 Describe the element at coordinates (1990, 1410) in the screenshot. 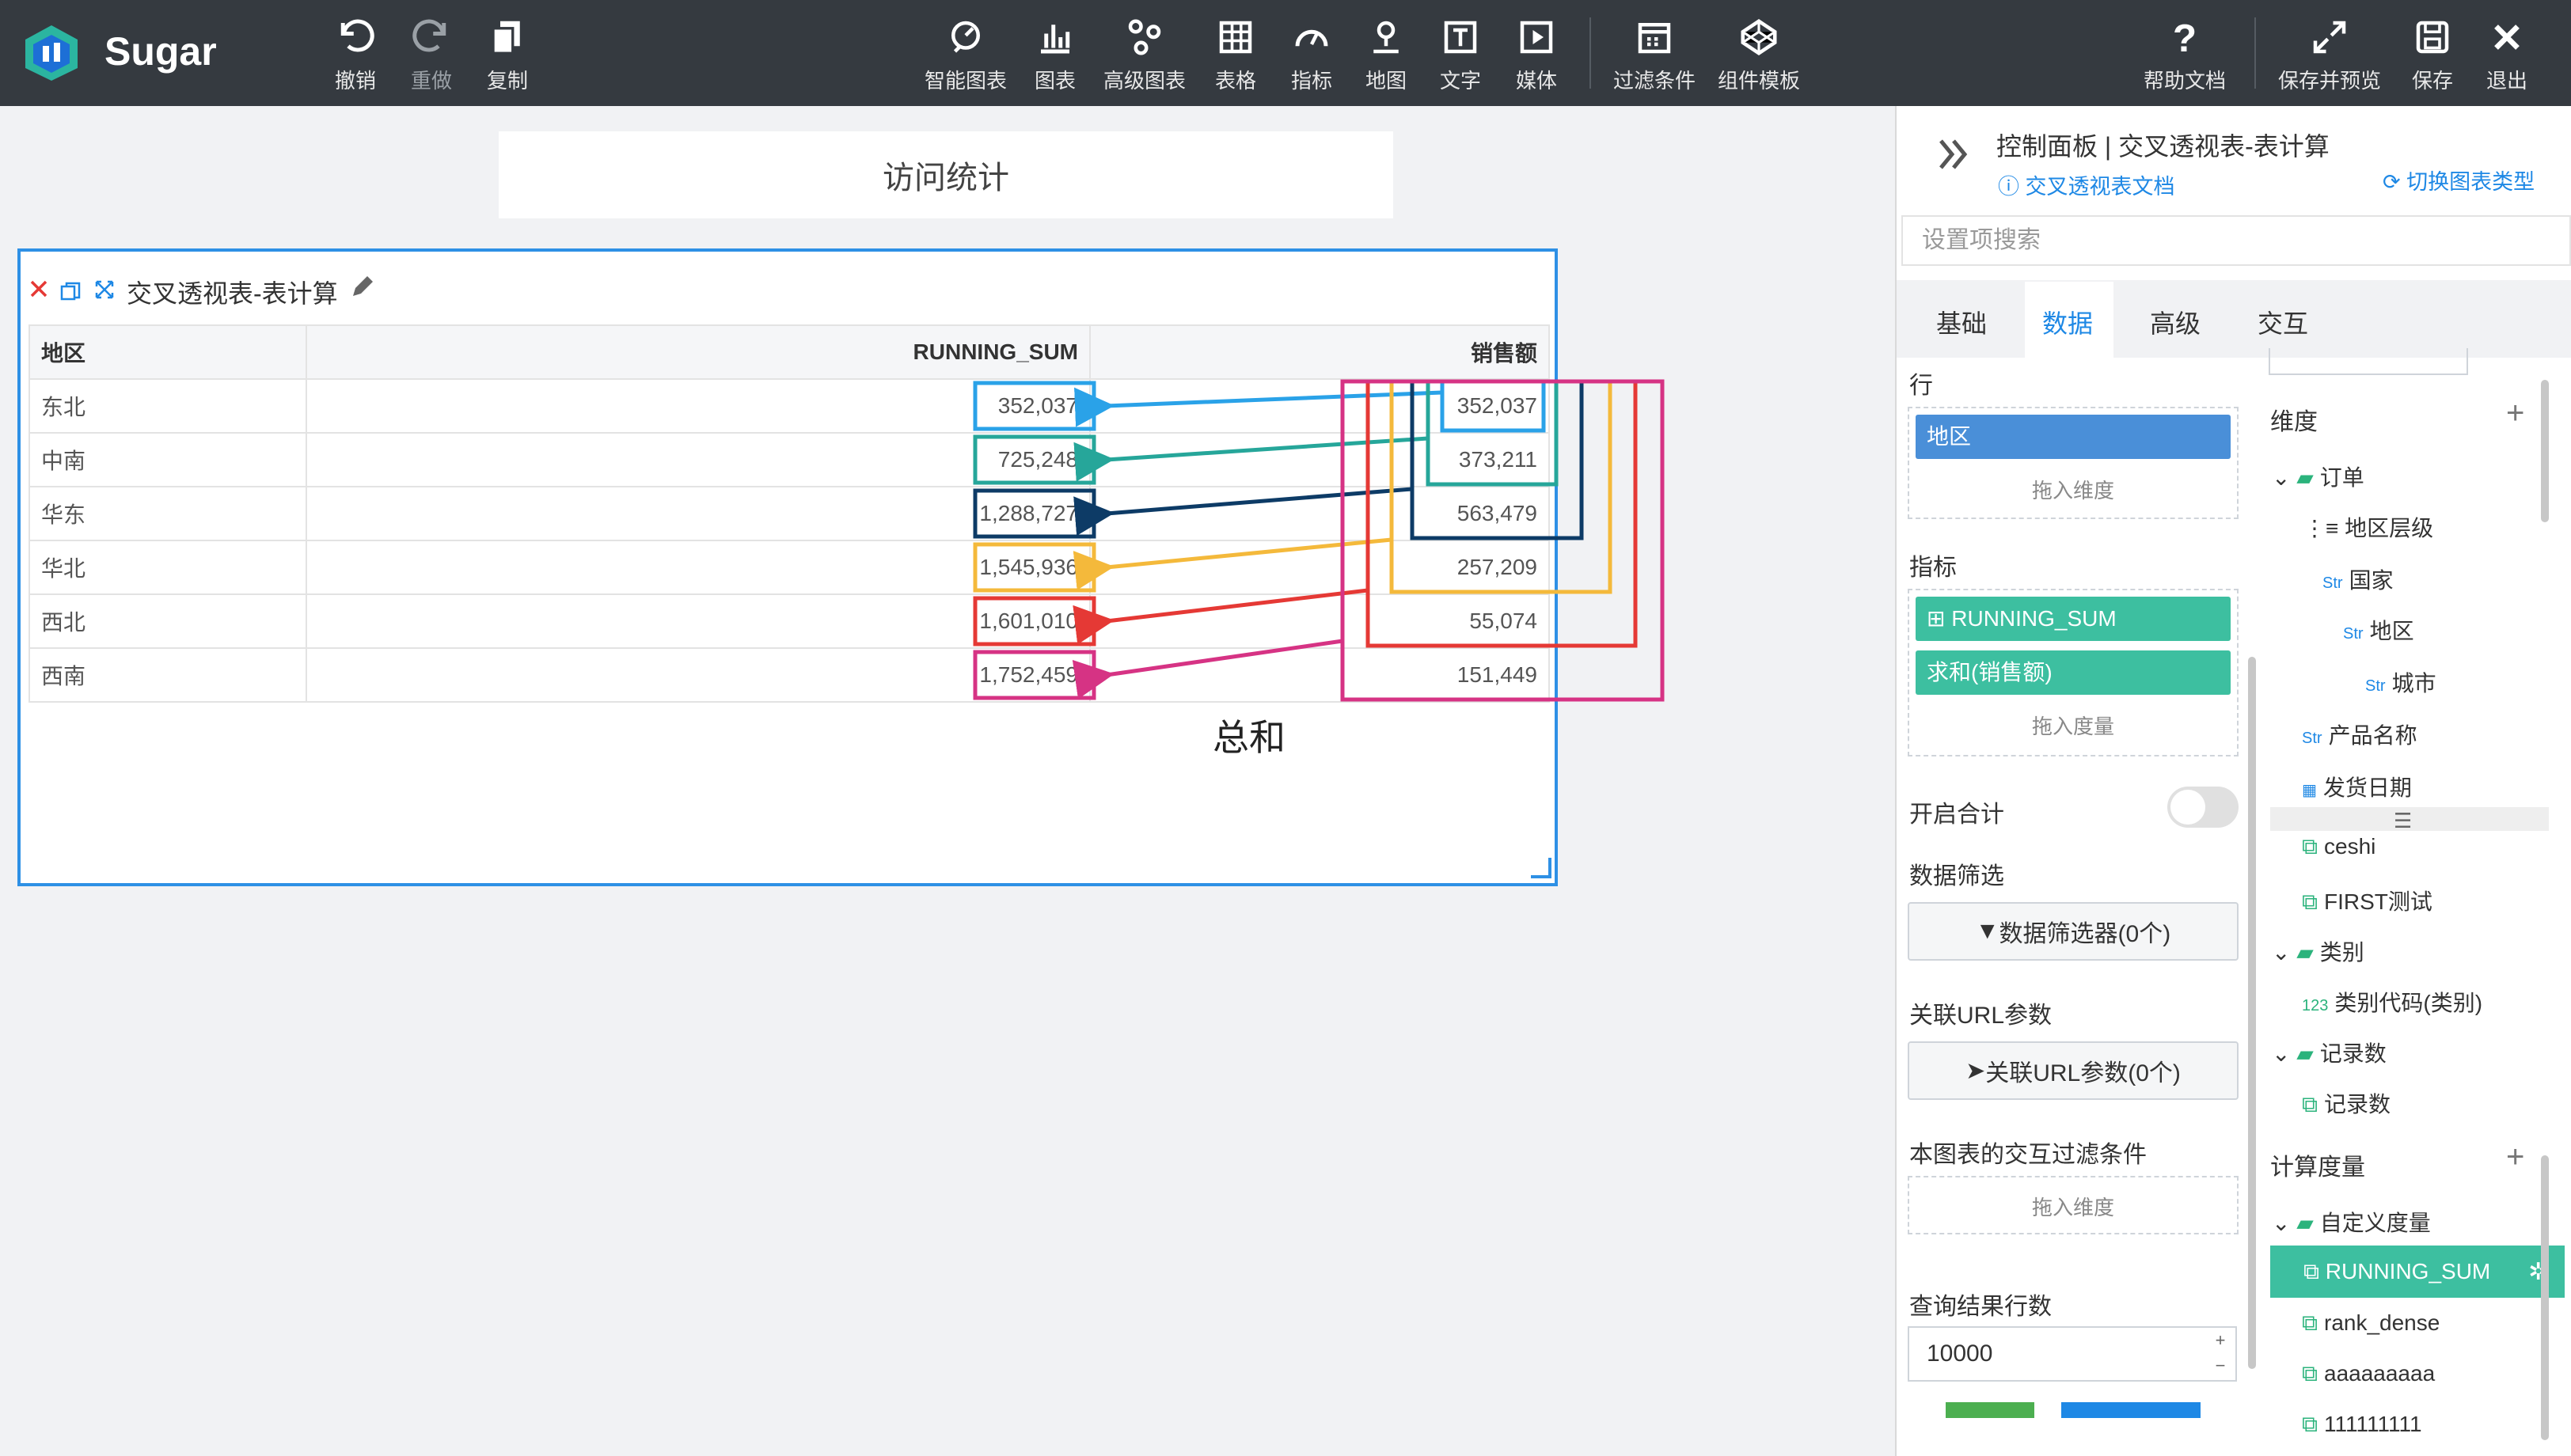

I see `confirm-button` at that location.